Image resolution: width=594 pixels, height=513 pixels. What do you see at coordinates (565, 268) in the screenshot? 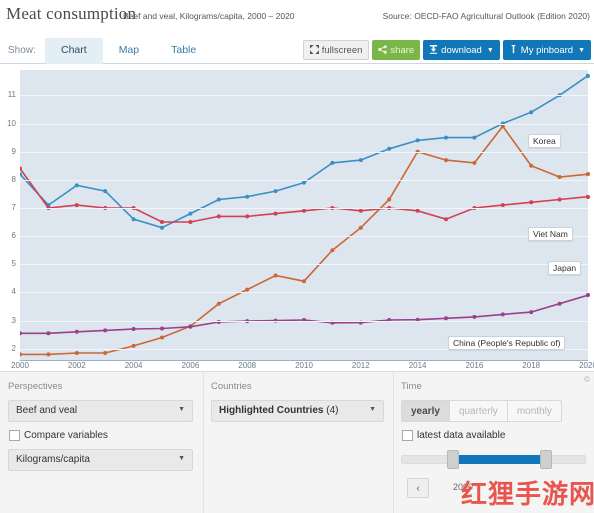
I see `series-label: Japan` at bounding box center [565, 268].